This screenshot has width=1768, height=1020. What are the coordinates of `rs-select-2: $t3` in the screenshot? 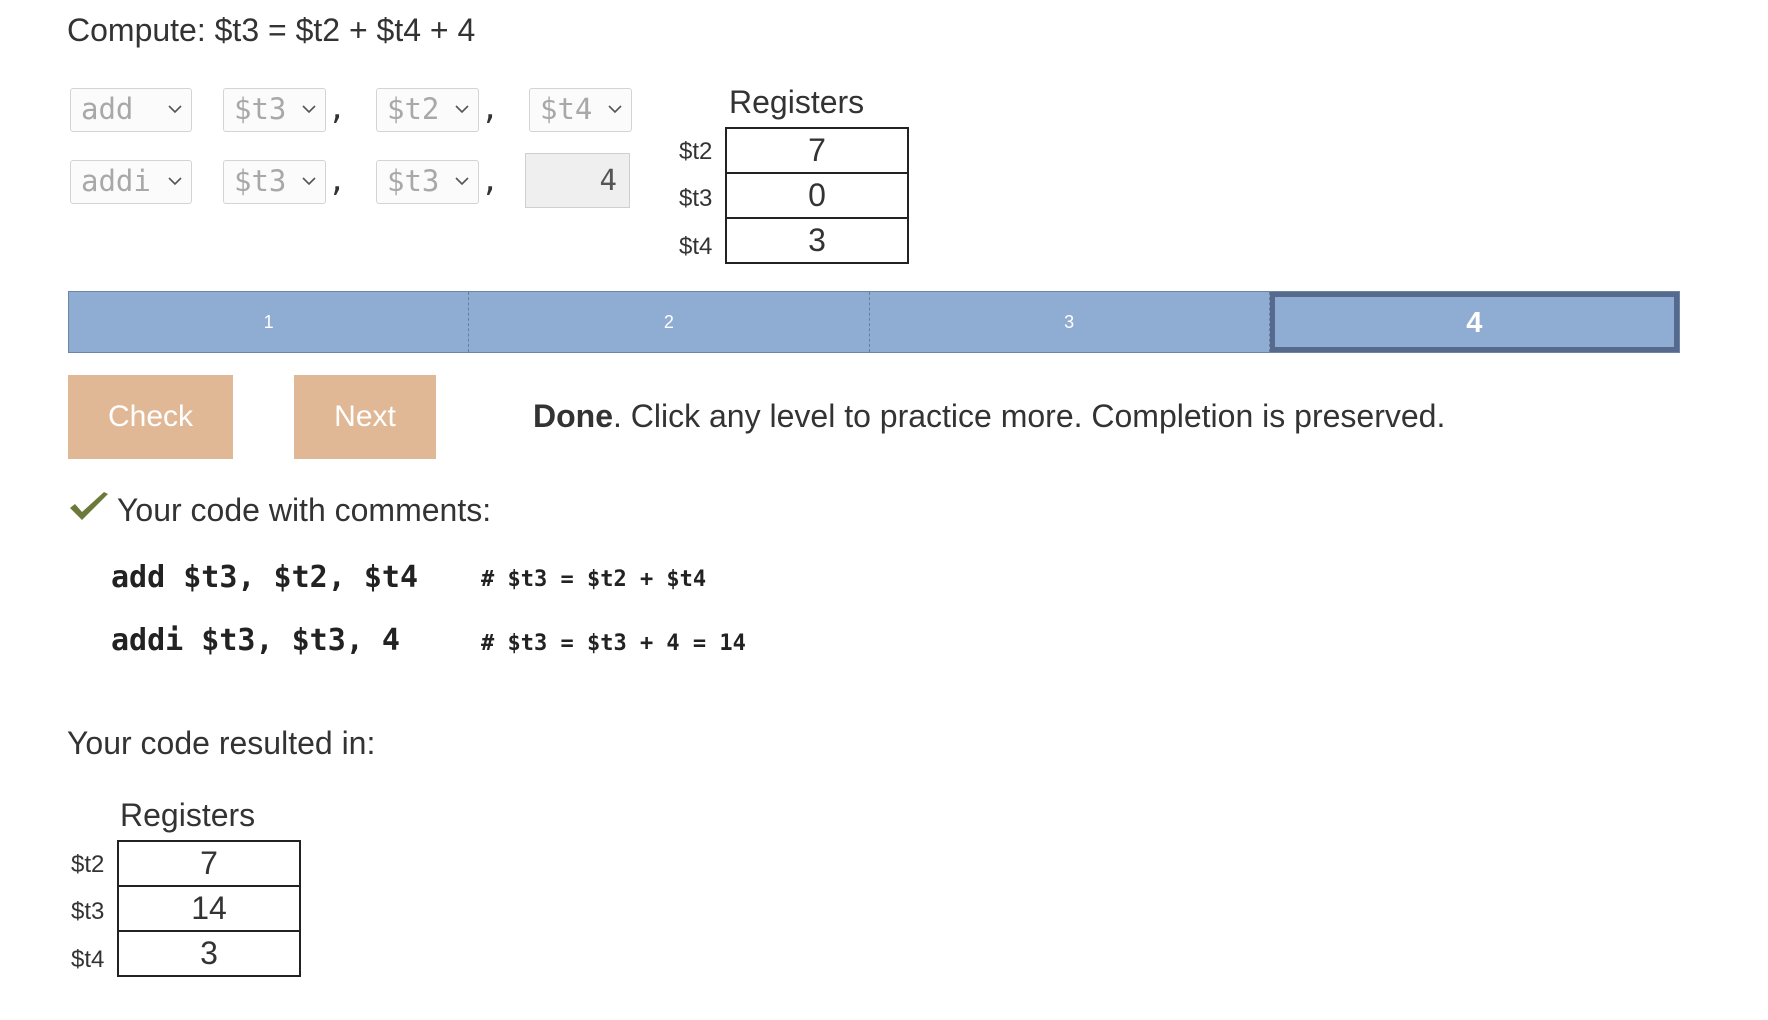 It's located at (427, 182).